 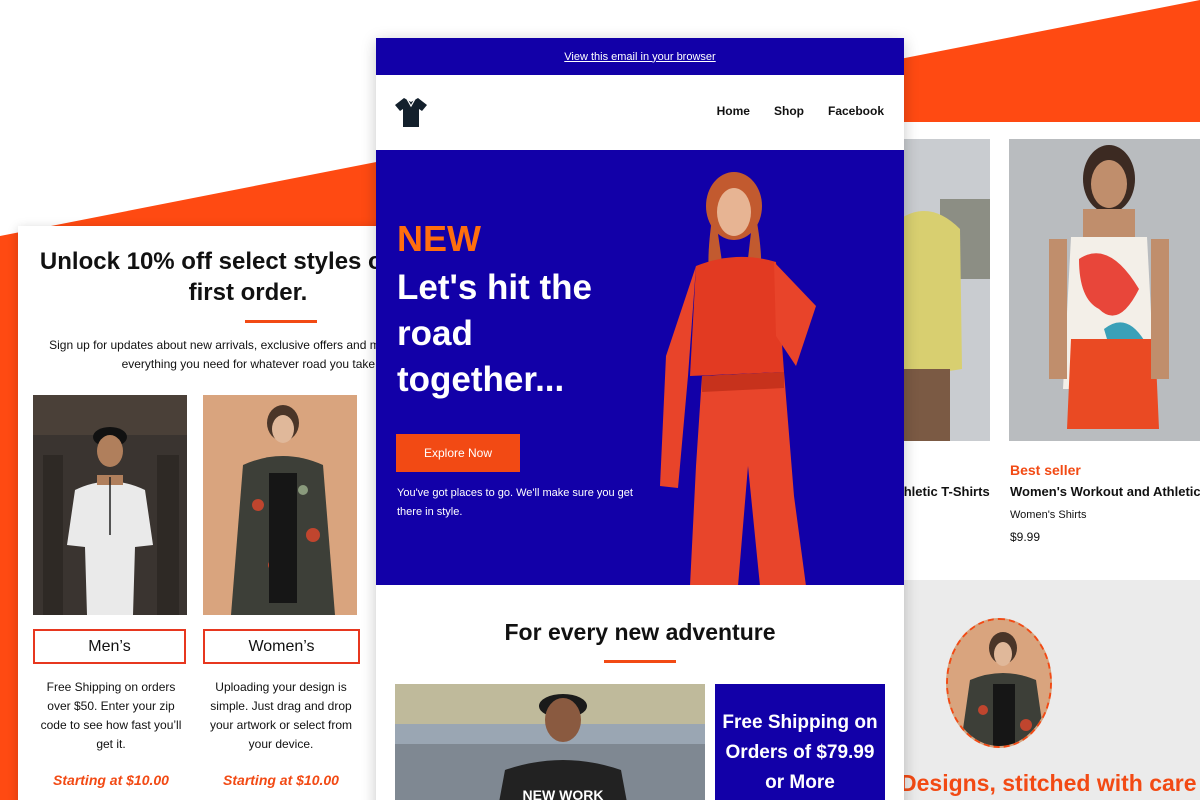 What do you see at coordinates (1105, 491) in the screenshot?
I see `womens-workout-name: Women's Workout and Athletic` at bounding box center [1105, 491].